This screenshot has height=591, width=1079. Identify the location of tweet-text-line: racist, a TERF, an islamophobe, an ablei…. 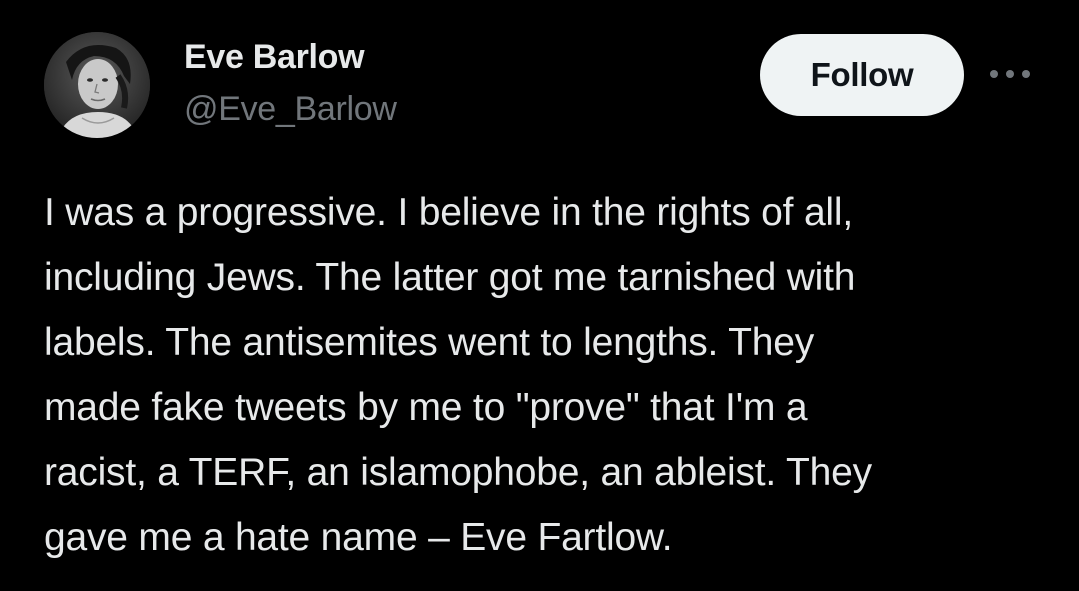
(458, 472).